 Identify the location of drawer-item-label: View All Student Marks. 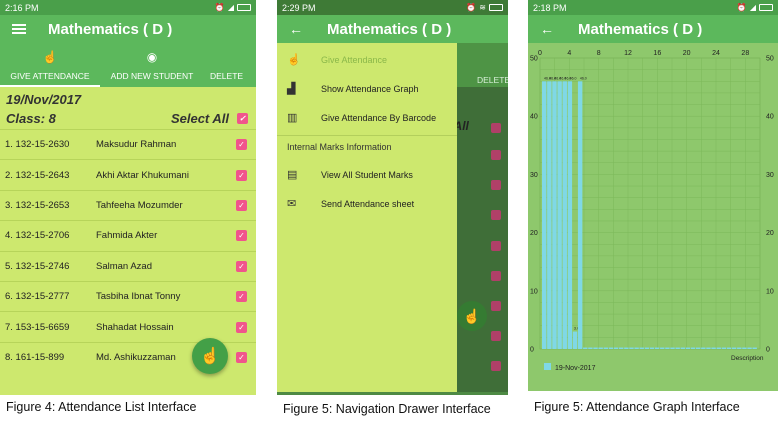
(367, 174).